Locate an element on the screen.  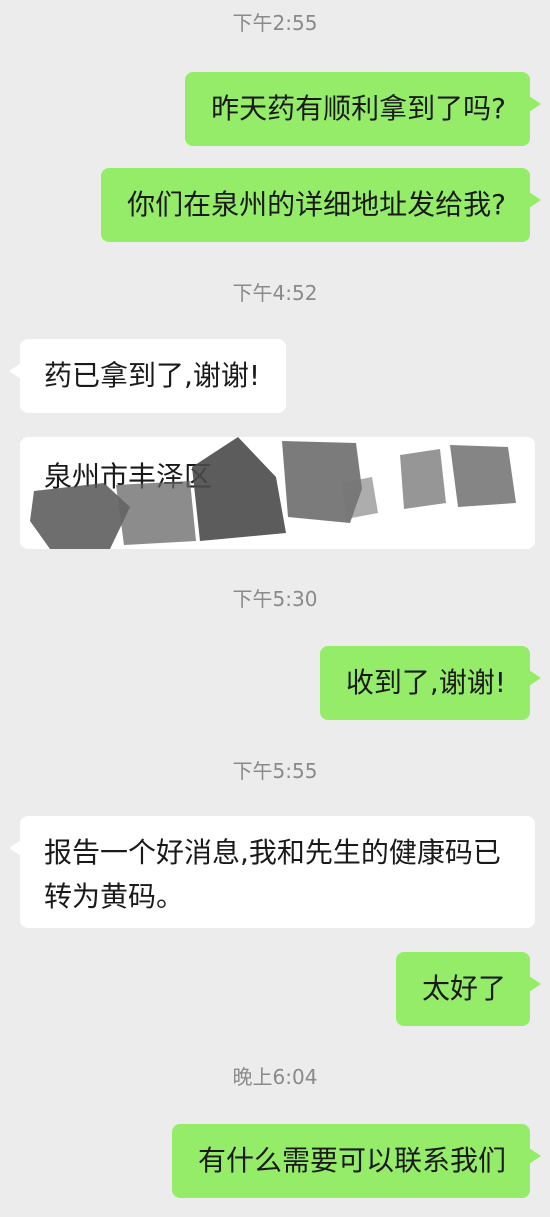
chat-timestamp: 下午2:55 is located at coordinates (275, 23).